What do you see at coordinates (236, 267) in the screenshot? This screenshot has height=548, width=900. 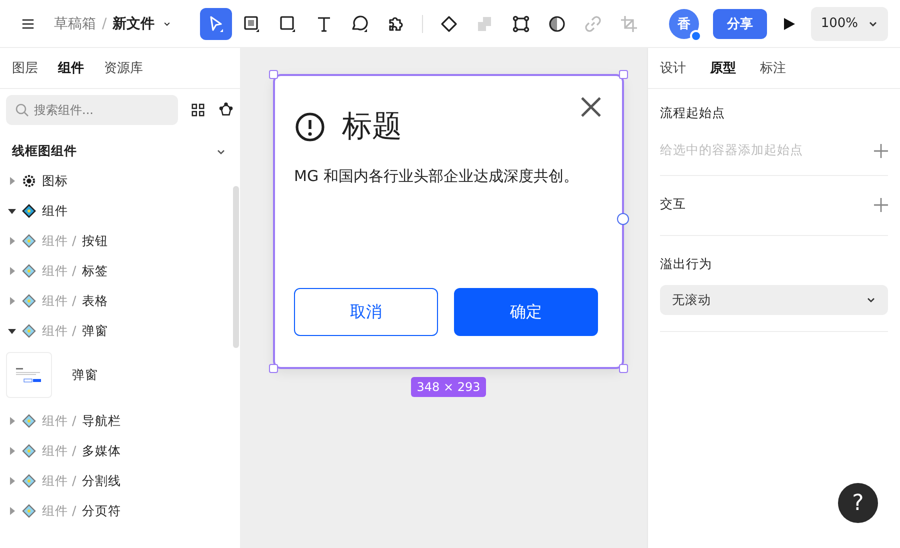 I see `scrollbar` at bounding box center [236, 267].